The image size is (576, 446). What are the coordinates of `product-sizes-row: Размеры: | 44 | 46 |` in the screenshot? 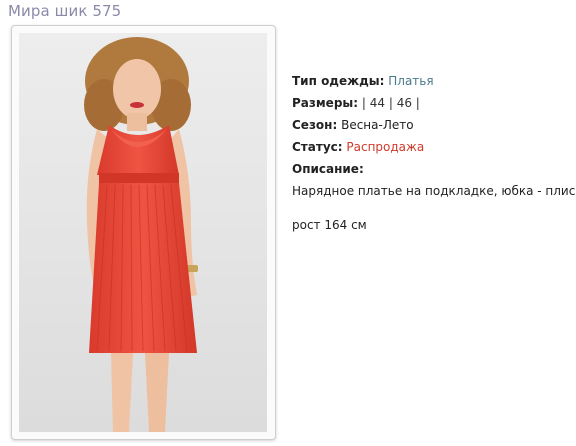 It's located at (434, 103).